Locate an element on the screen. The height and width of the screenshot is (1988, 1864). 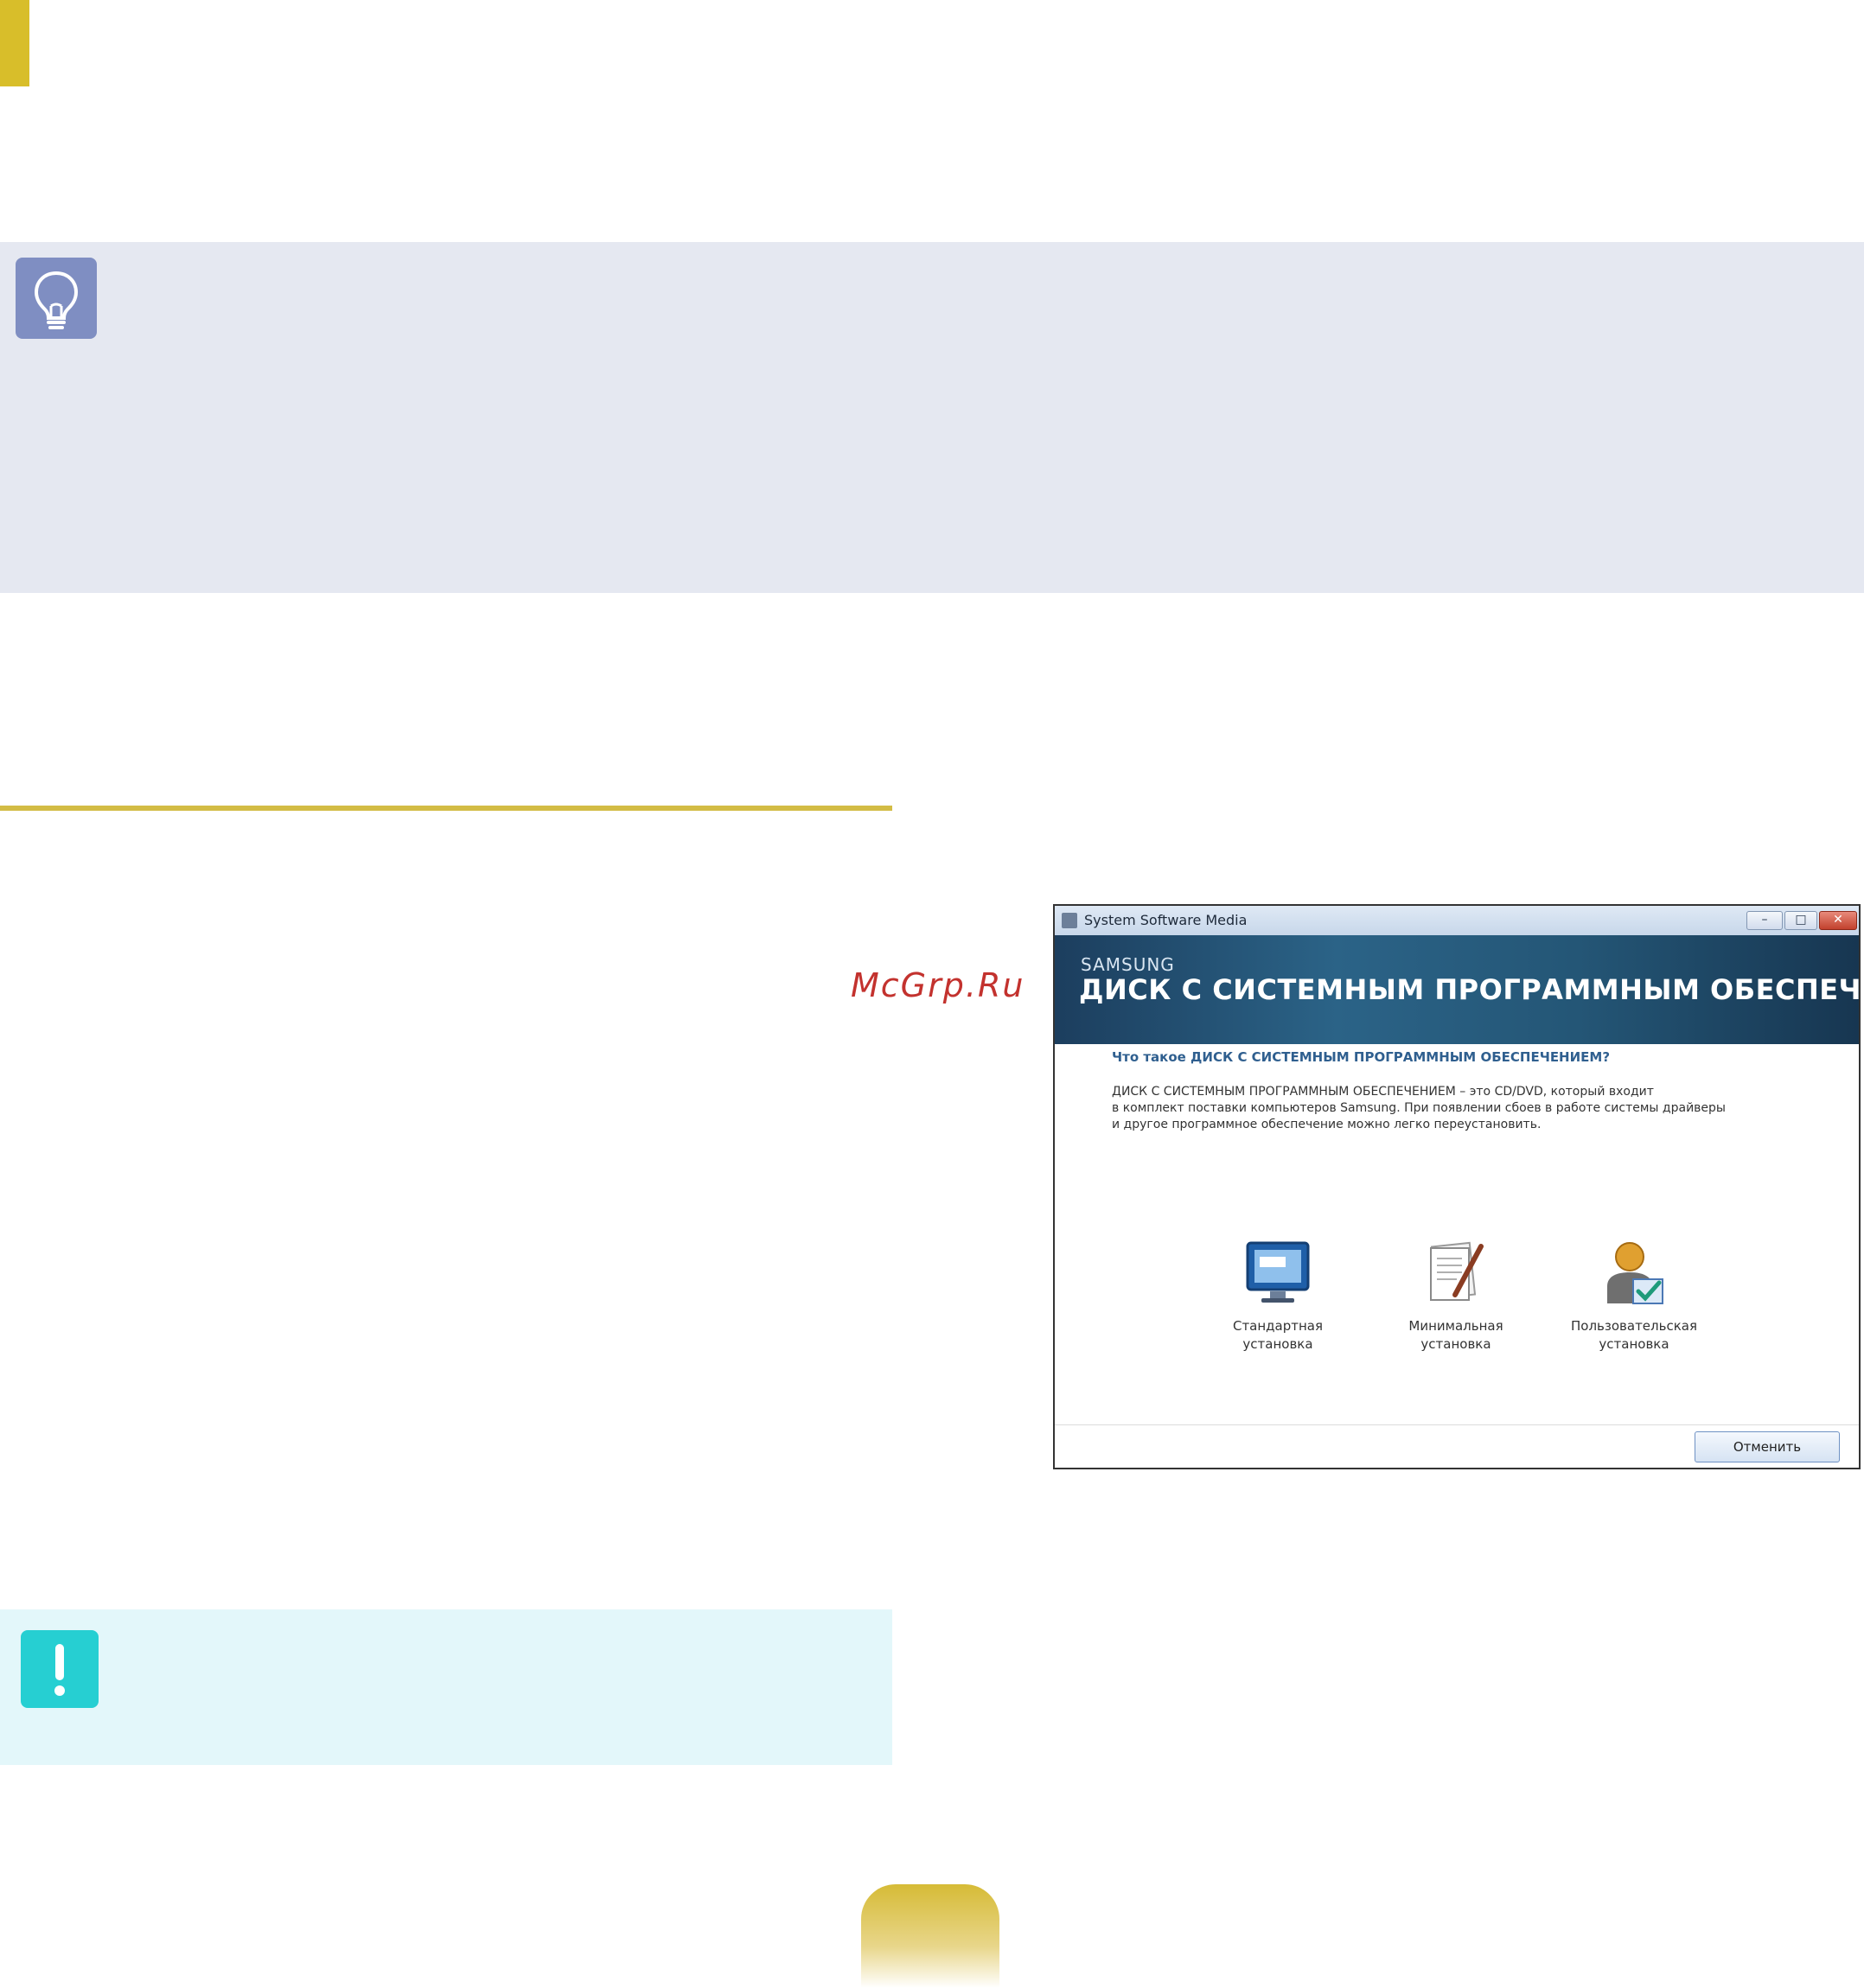
exclamation-icon is located at coordinates (60, 1669).